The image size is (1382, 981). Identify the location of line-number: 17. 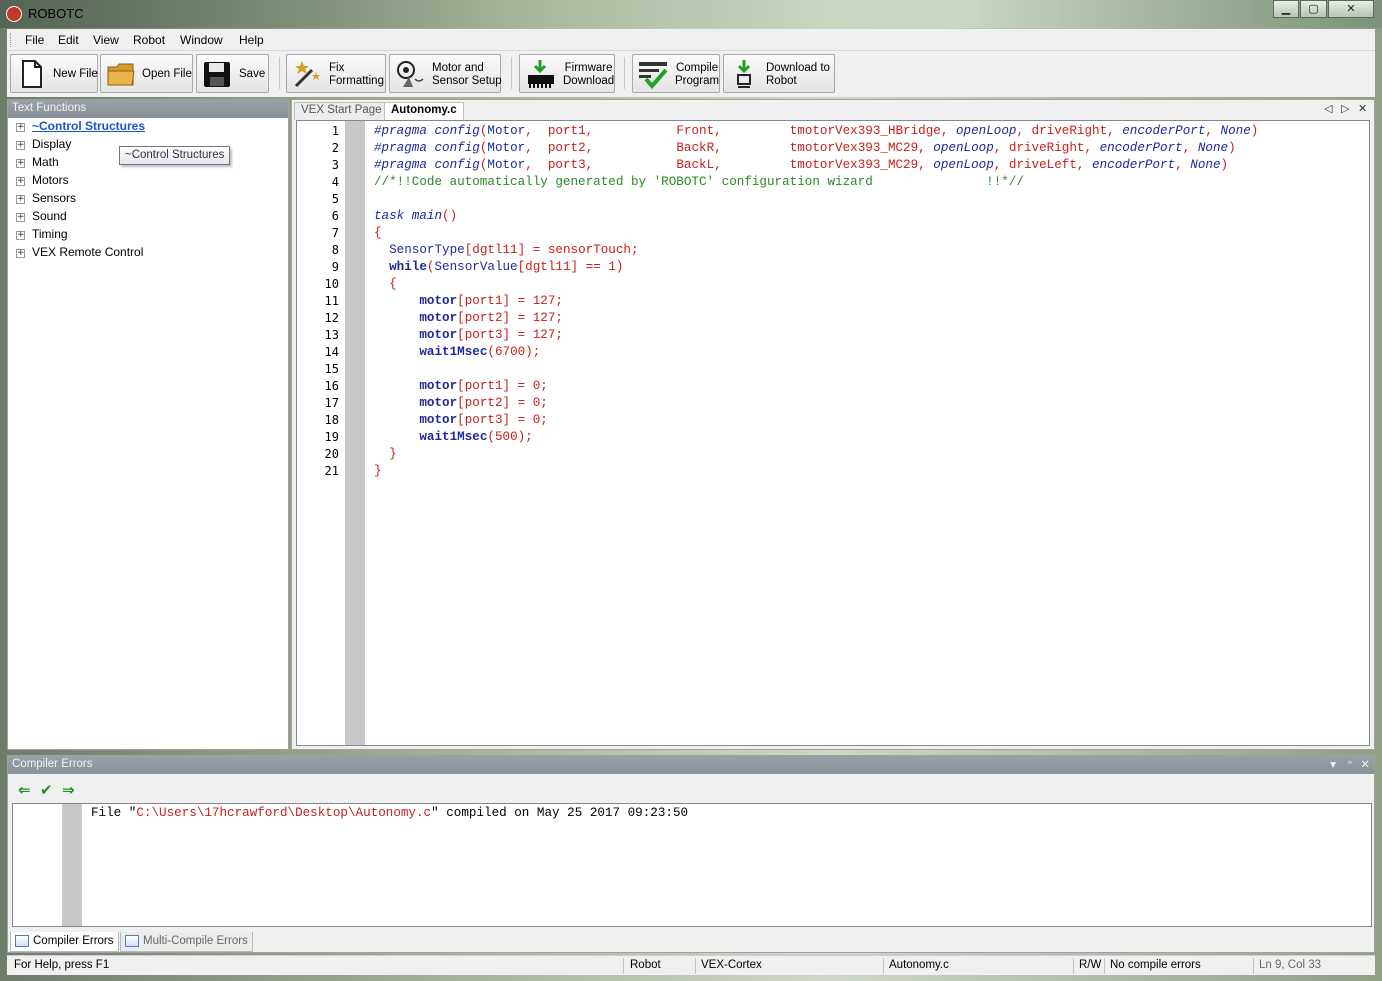
(331, 403).